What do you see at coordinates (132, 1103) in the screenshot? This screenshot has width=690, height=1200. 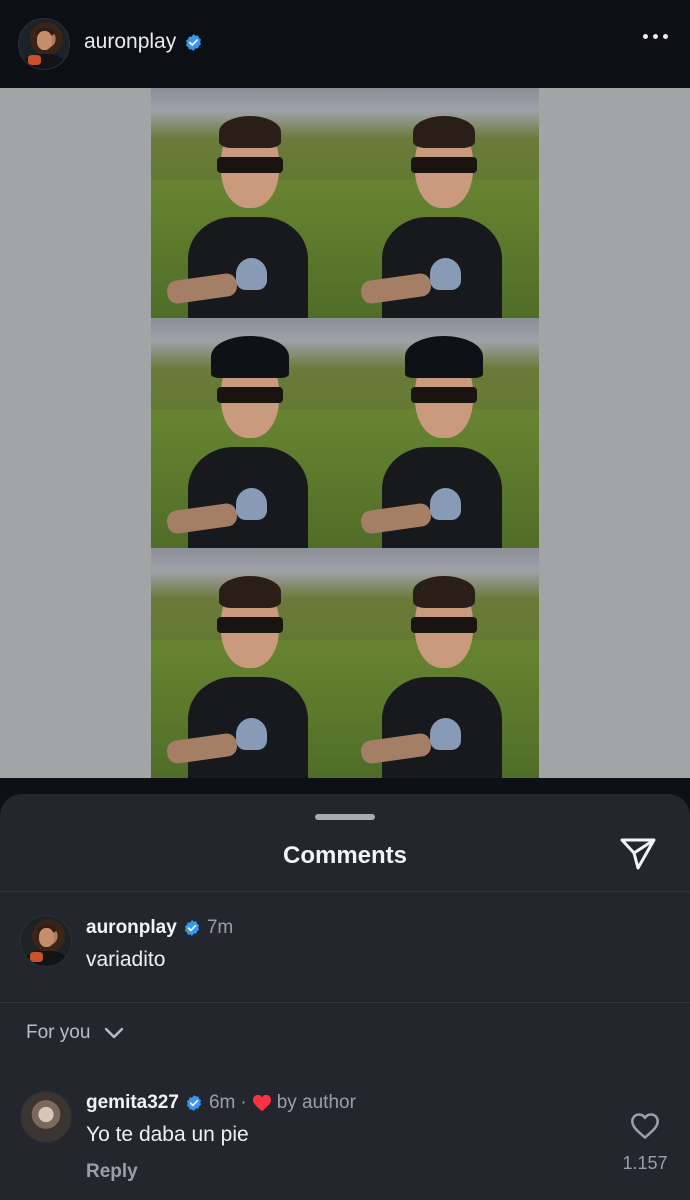 I see `comment-username: gemita327` at bounding box center [132, 1103].